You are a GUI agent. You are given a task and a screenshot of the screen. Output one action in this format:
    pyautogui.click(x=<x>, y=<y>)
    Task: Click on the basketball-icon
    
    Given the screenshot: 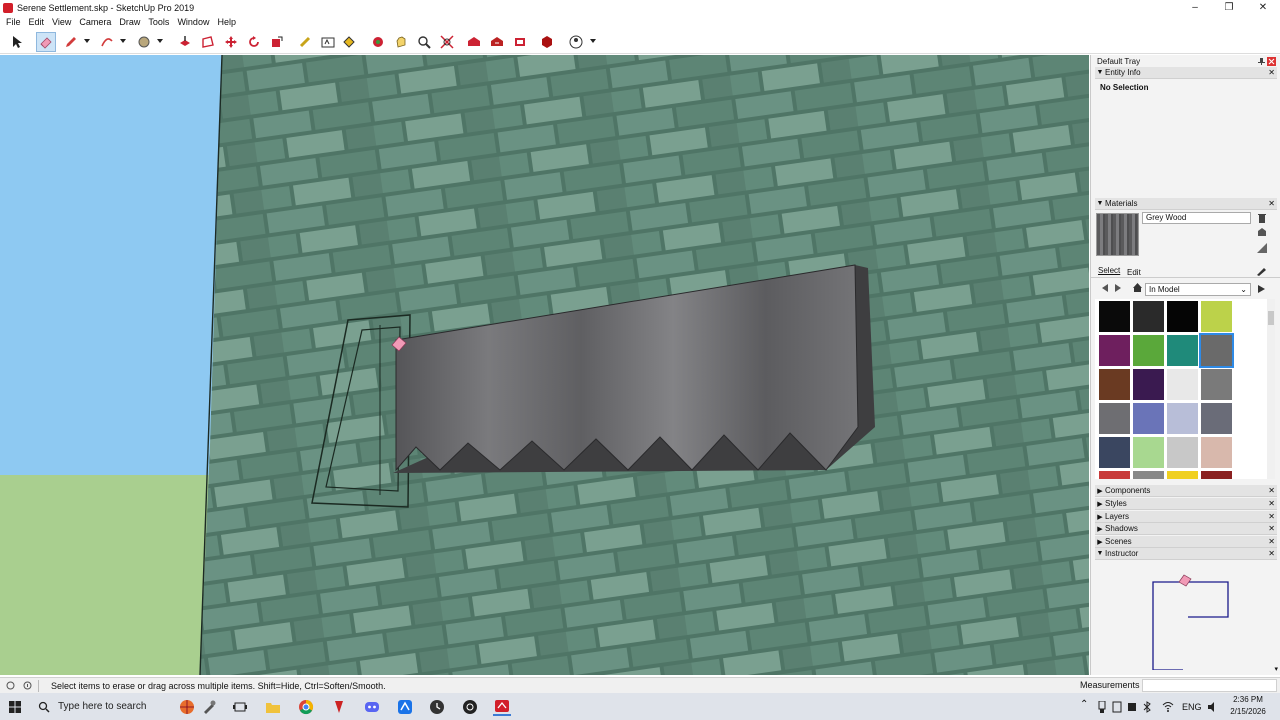 What is the action you would take?
    pyautogui.click(x=187, y=707)
    